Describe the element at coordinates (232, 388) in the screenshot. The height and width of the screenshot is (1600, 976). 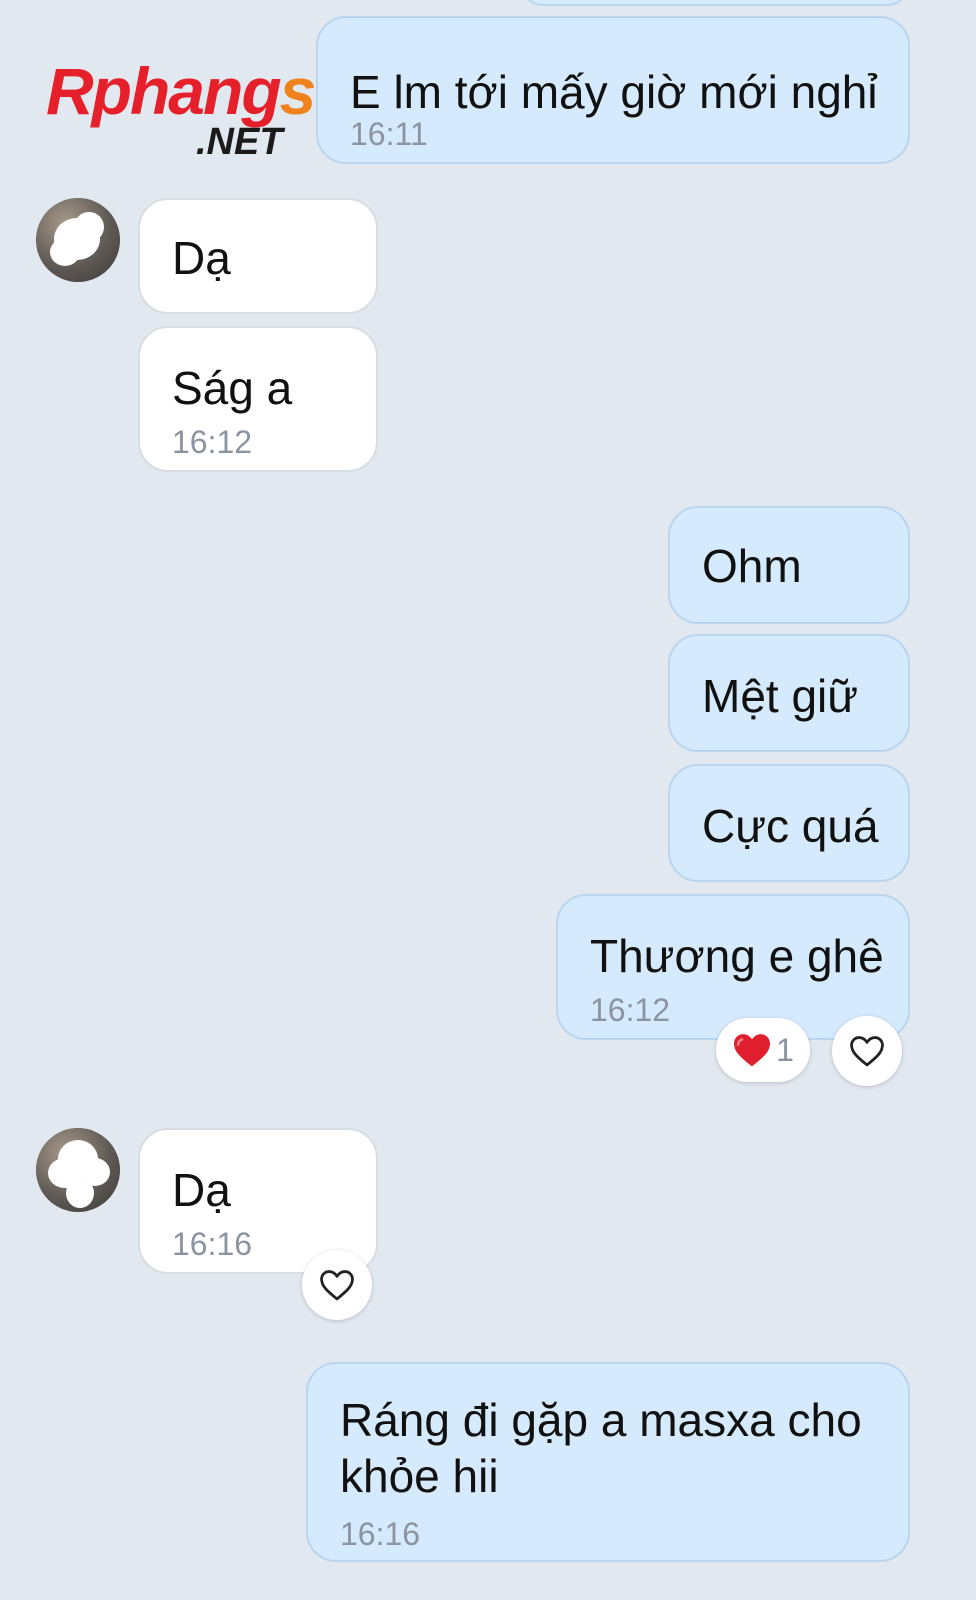
I see `message-text: Ság a` at that location.